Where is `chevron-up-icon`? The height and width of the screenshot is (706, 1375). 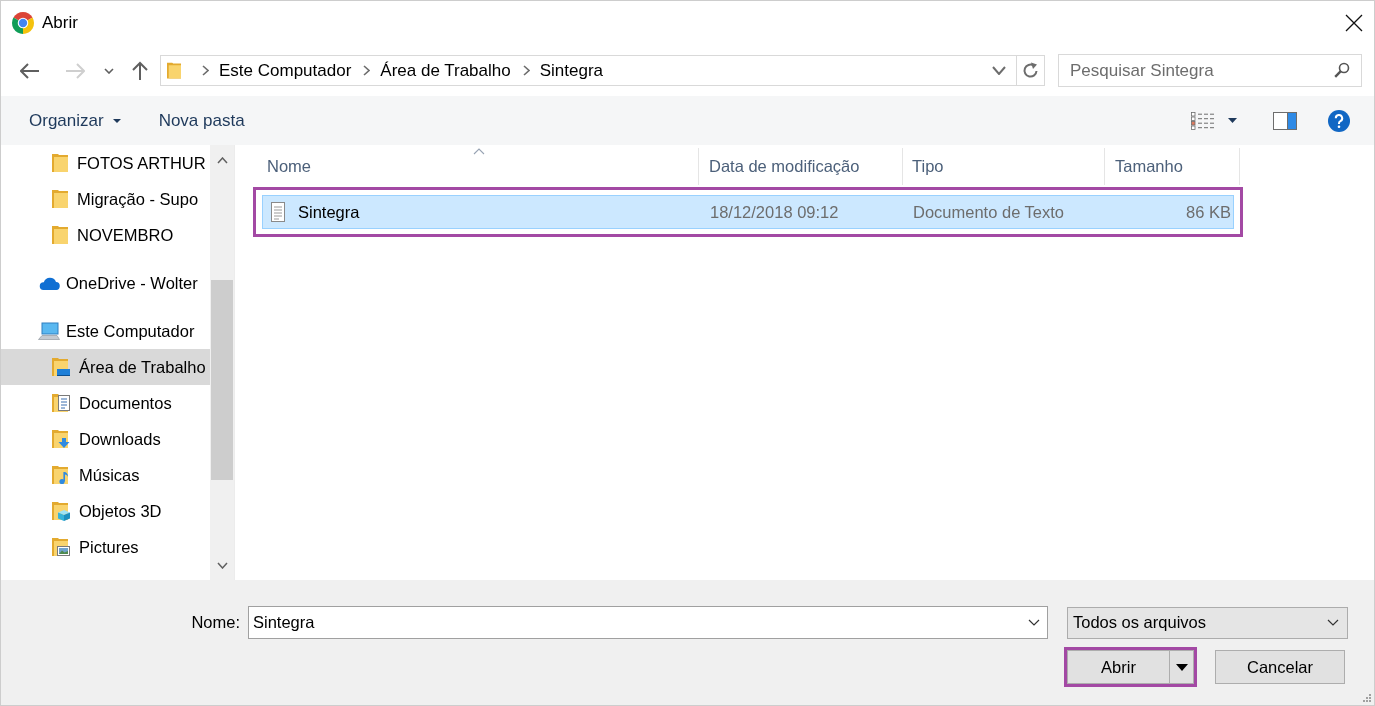
chevron-up-icon is located at coordinates (222, 160).